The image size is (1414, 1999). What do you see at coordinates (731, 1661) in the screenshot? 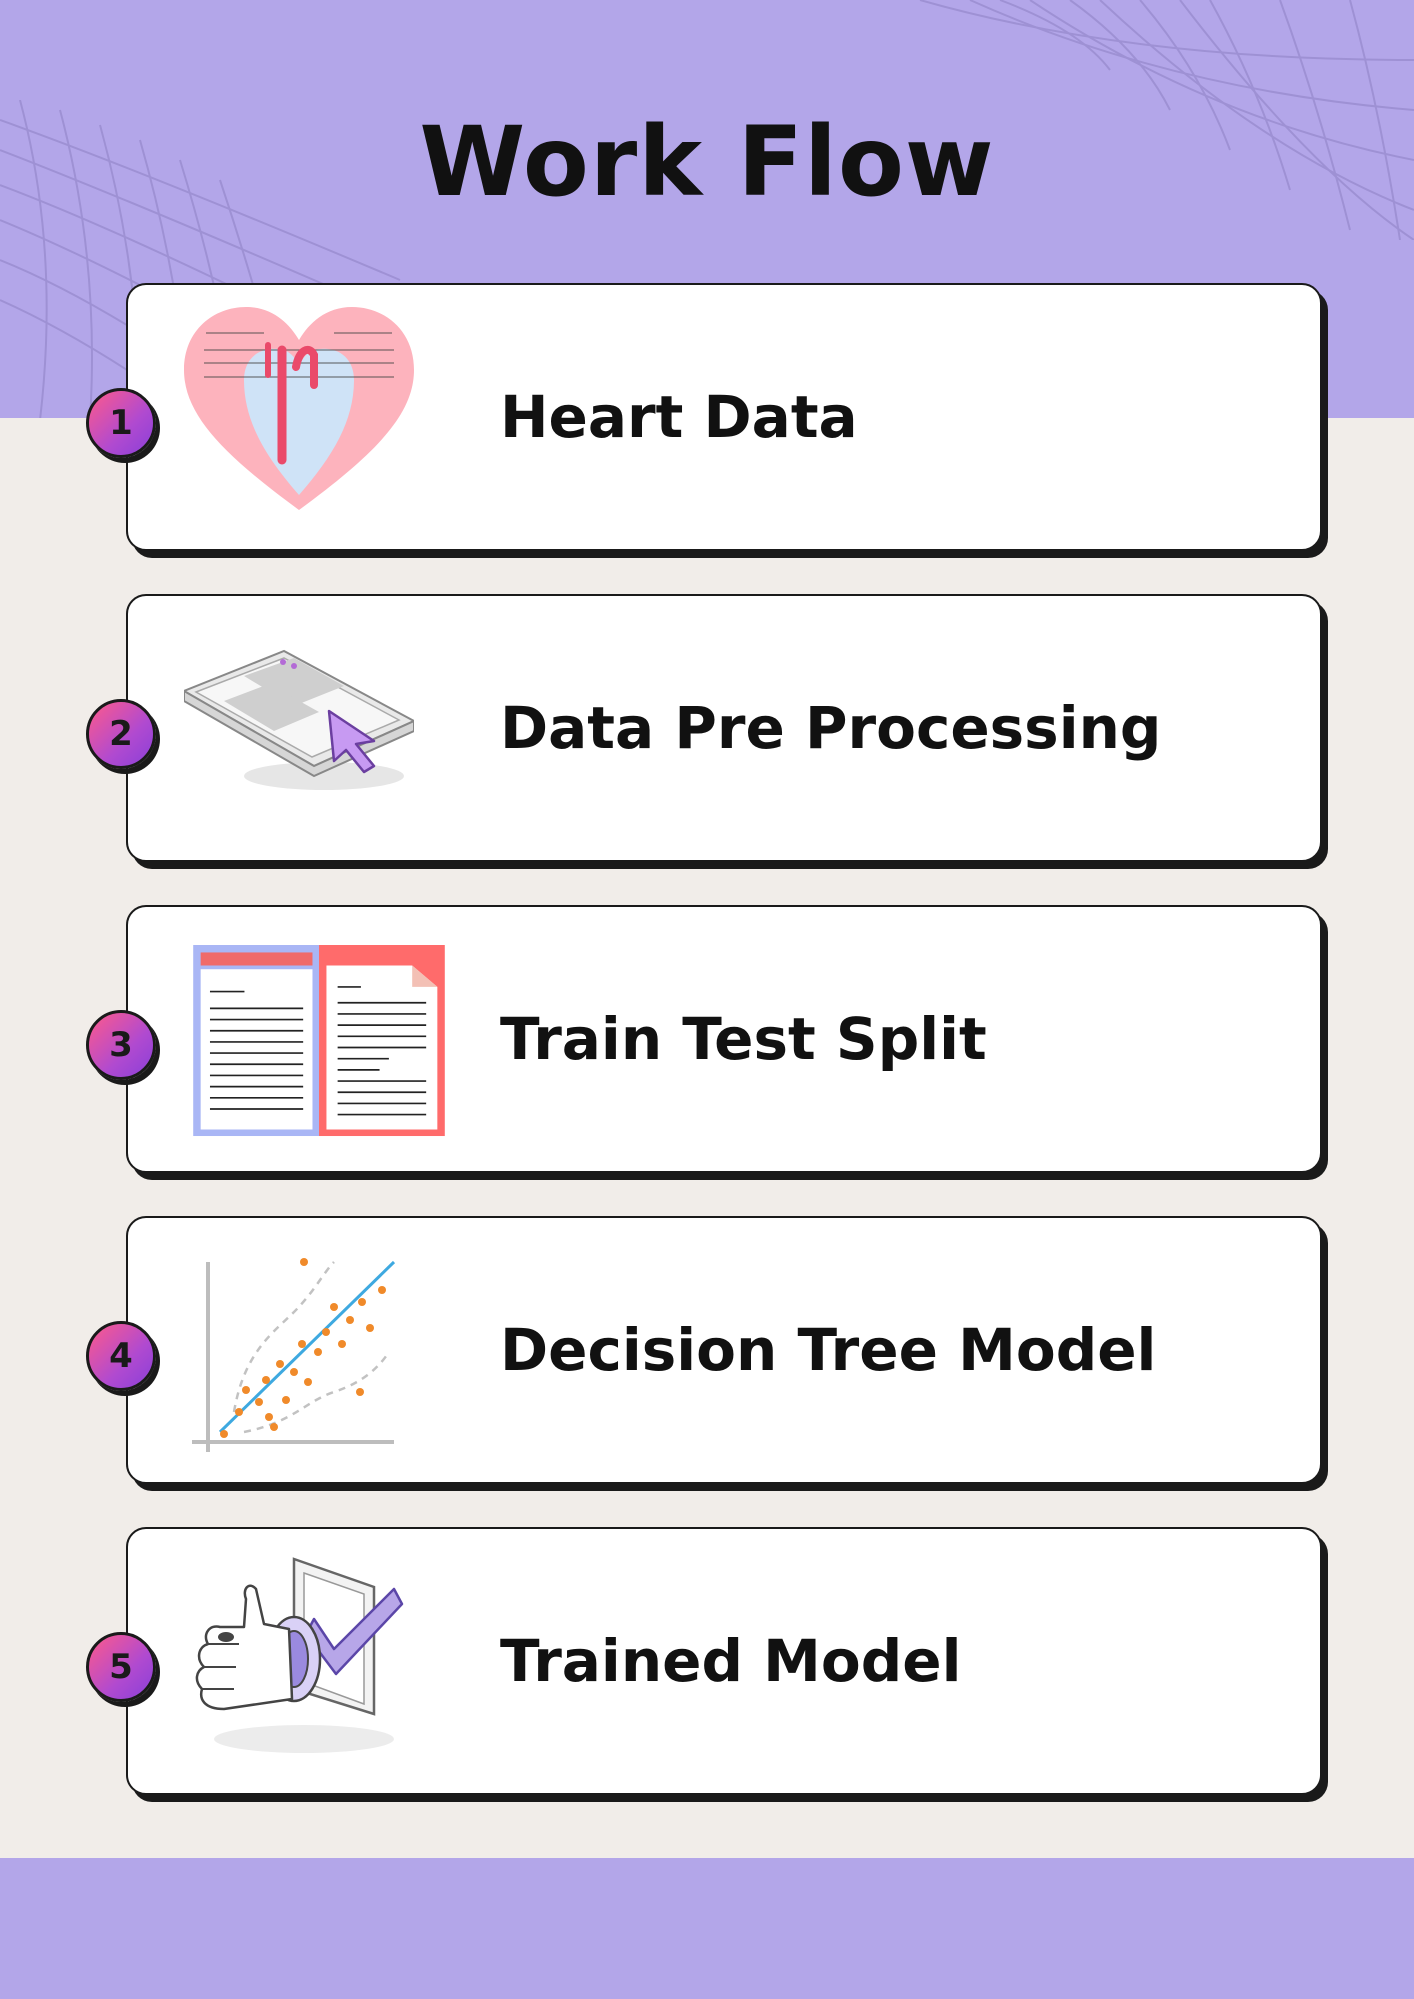
I see `step-label: Trained Model` at bounding box center [731, 1661].